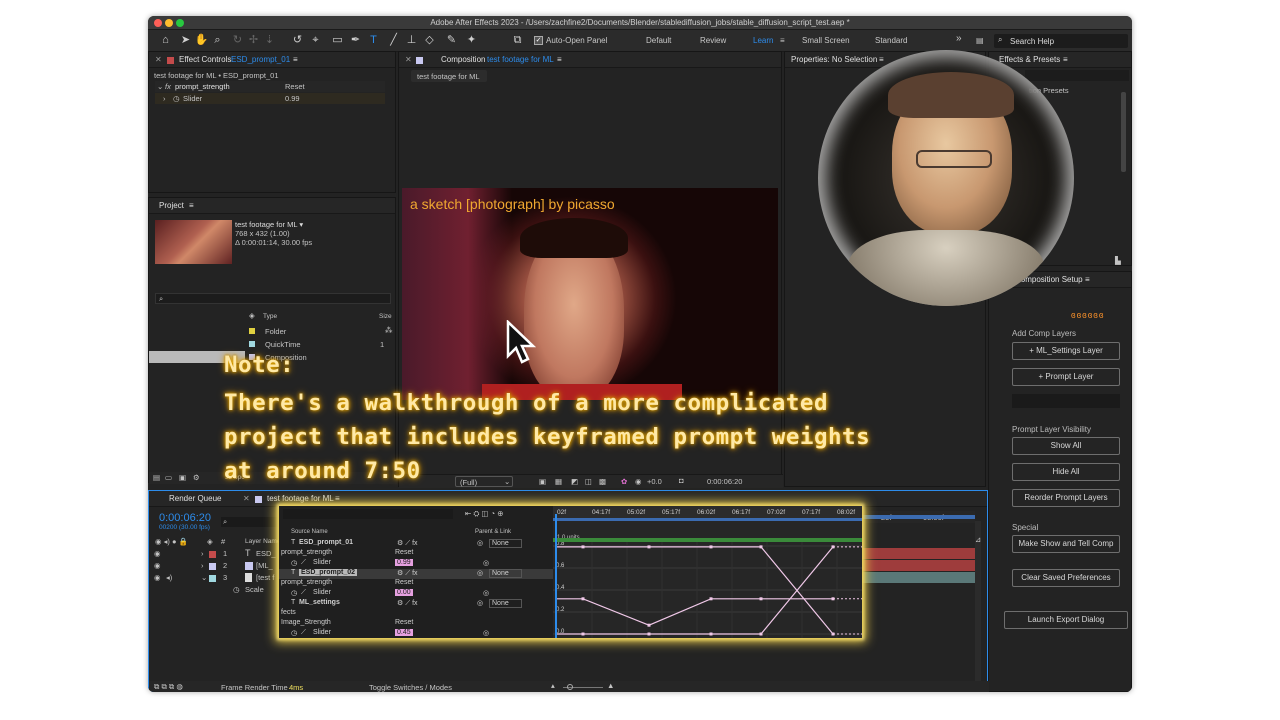 The width and height of the screenshot is (1280, 720). I want to click on interpret-footage-icon: ▤, so click(156, 477).